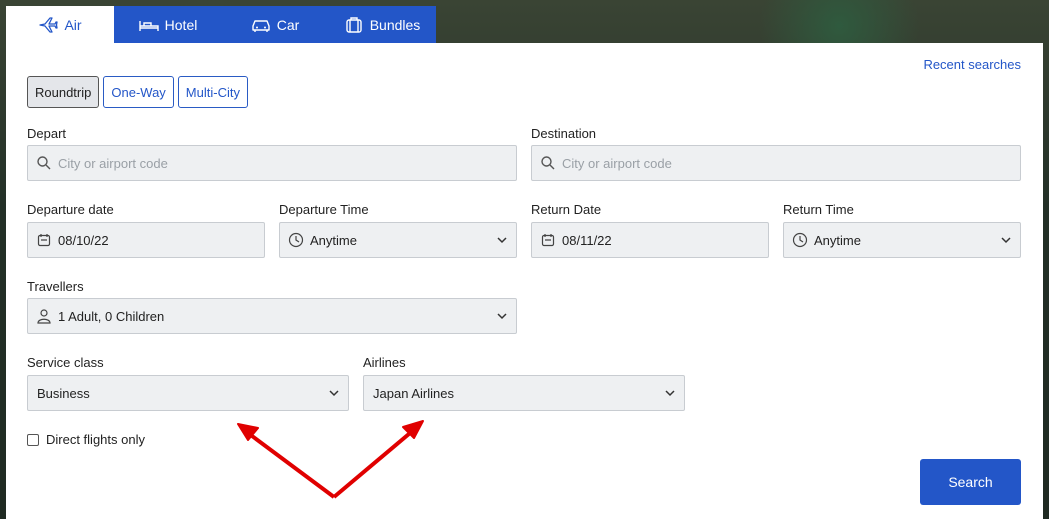  I want to click on service-class-select: Business, so click(188, 393).